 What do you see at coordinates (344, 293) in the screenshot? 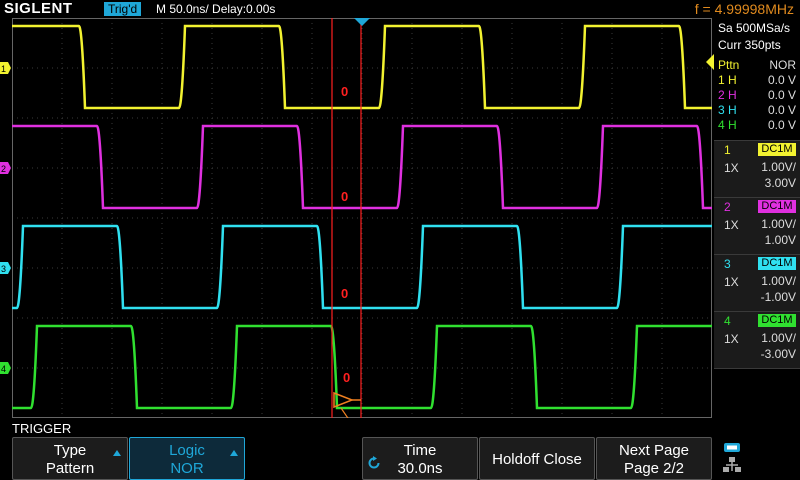
I see `cursor-label-ch3: 0` at bounding box center [344, 293].